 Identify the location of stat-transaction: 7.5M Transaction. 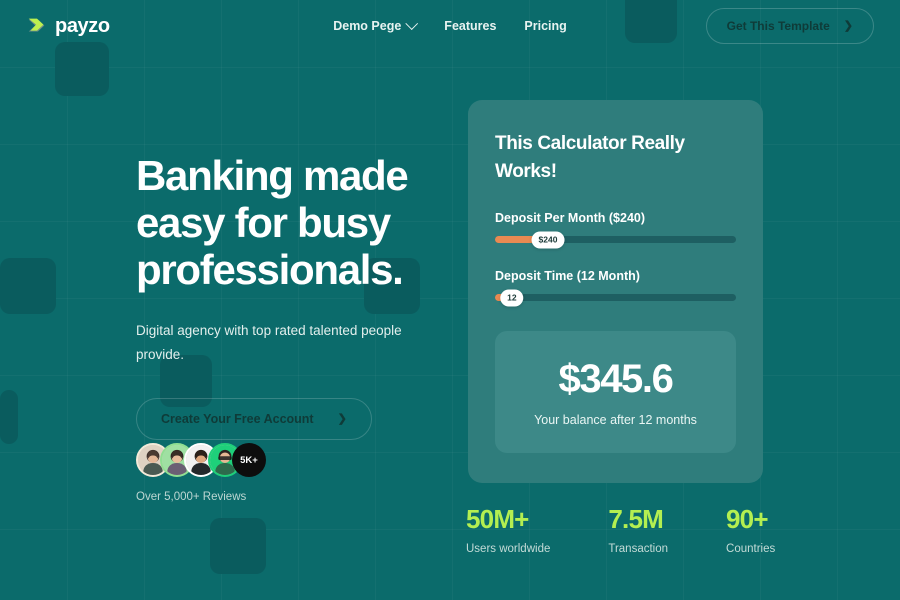
(638, 530).